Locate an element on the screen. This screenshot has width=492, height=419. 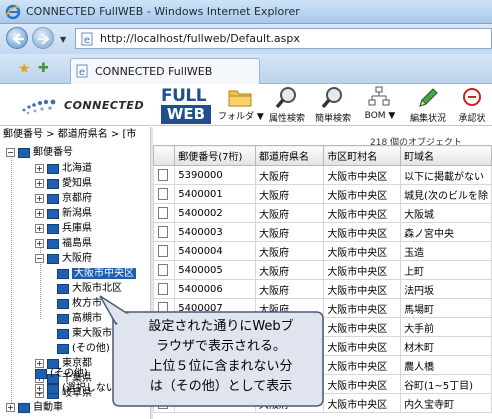
forward-button is located at coordinates (43, 38).